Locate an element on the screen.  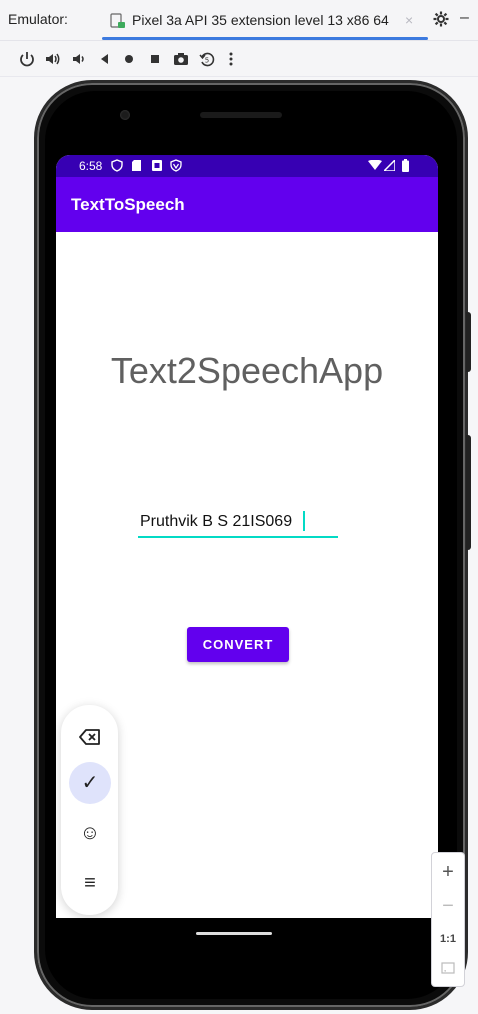
gesture-pill is located at coordinates (234, 933).